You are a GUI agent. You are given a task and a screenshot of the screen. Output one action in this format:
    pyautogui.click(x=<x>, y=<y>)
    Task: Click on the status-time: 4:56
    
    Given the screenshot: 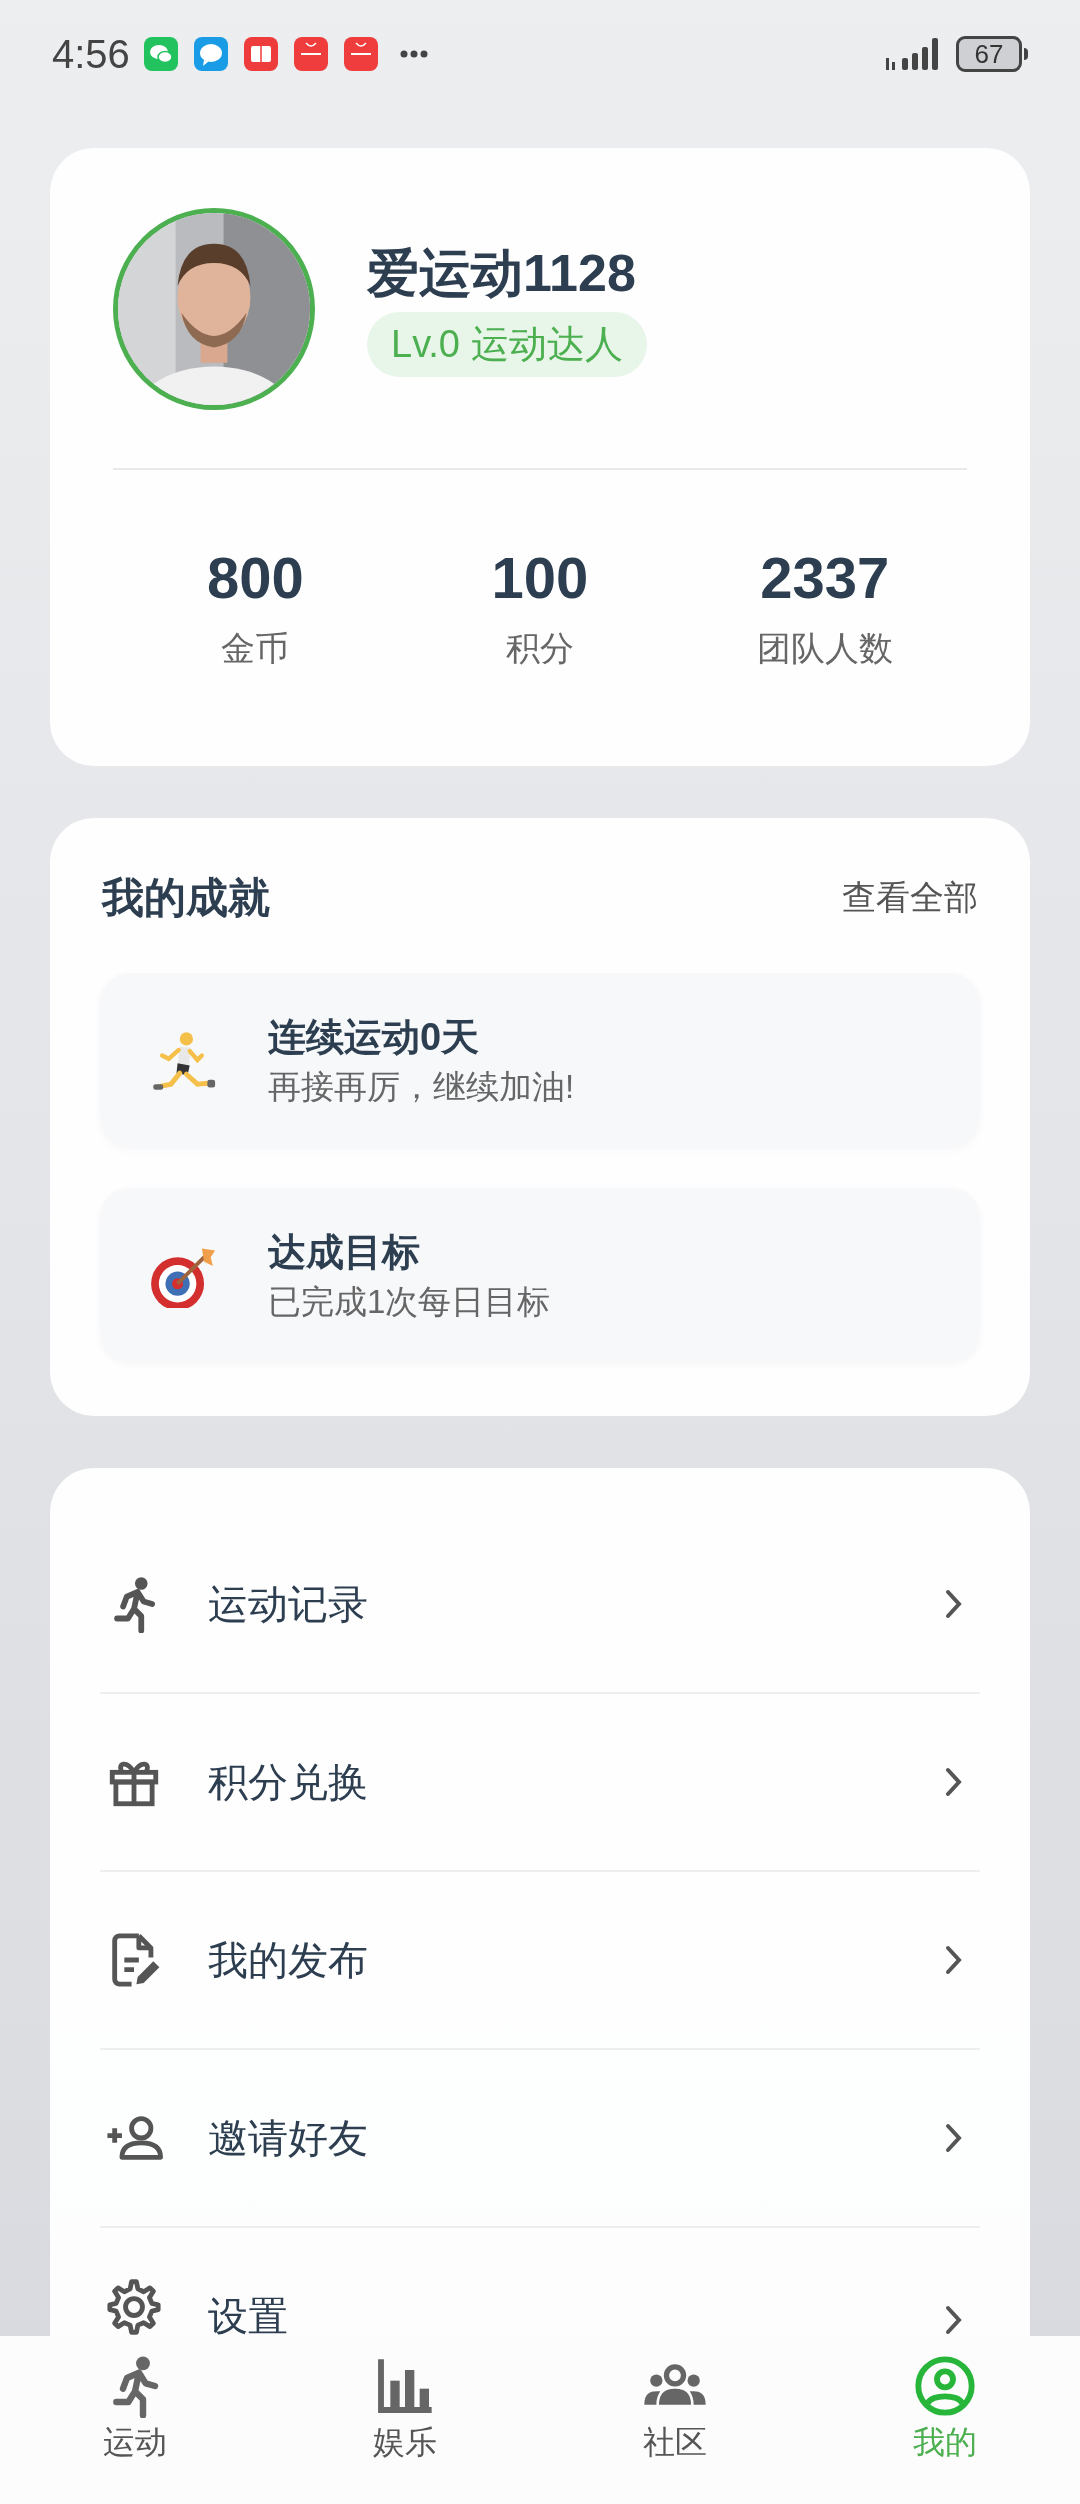 What is the action you would take?
    pyautogui.click(x=91, y=54)
    